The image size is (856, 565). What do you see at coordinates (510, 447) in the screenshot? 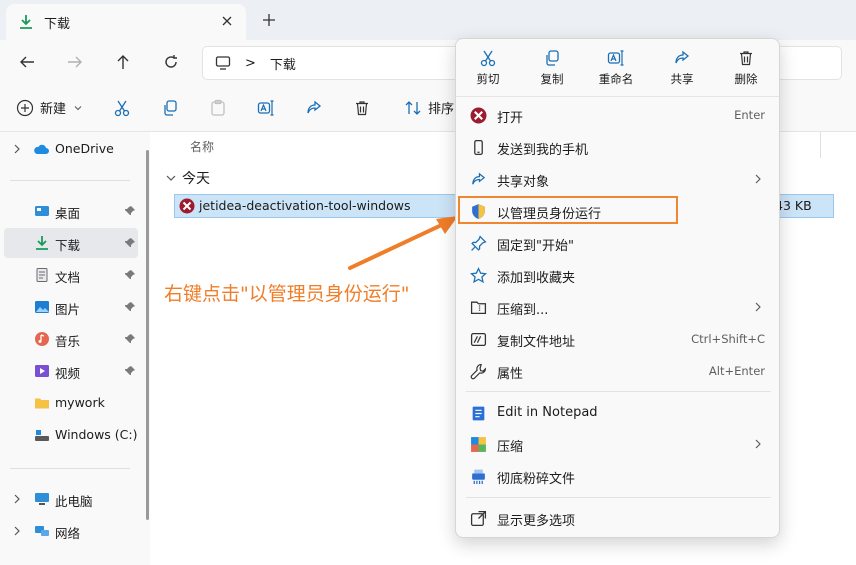
I see `menu-item-label: 压缩` at bounding box center [510, 447].